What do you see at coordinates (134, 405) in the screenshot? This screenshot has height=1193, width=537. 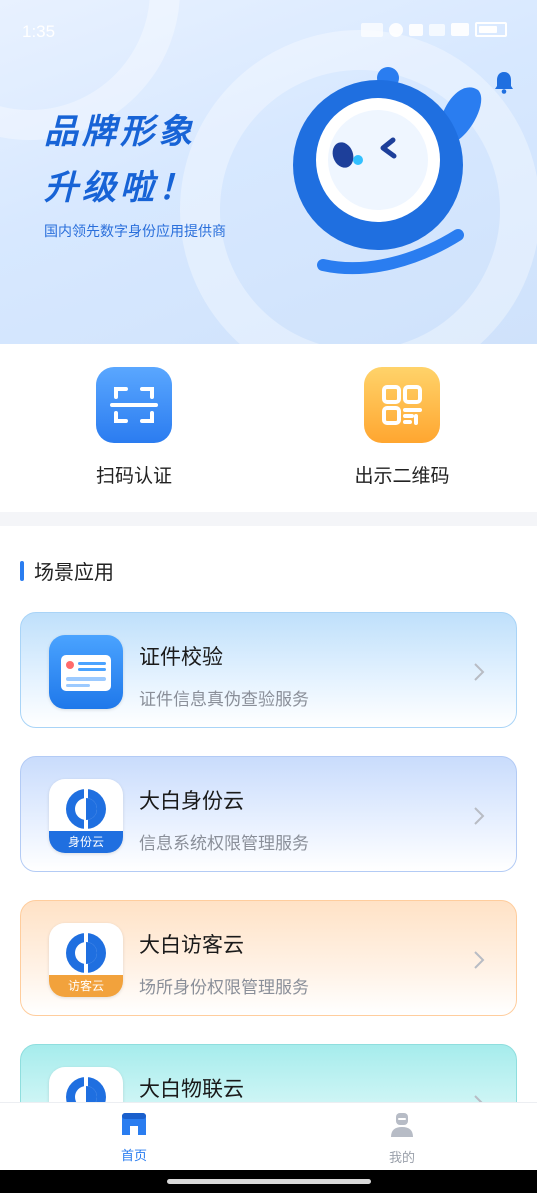 I see `scan-icon` at bounding box center [134, 405].